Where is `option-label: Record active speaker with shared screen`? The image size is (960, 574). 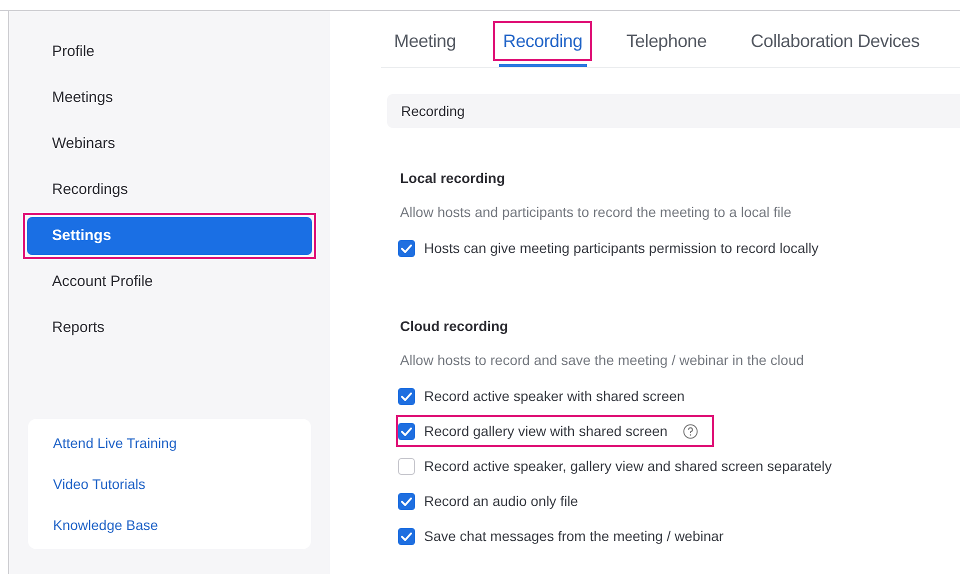 option-label: Record active speaker with shared screen is located at coordinates (554, 396).